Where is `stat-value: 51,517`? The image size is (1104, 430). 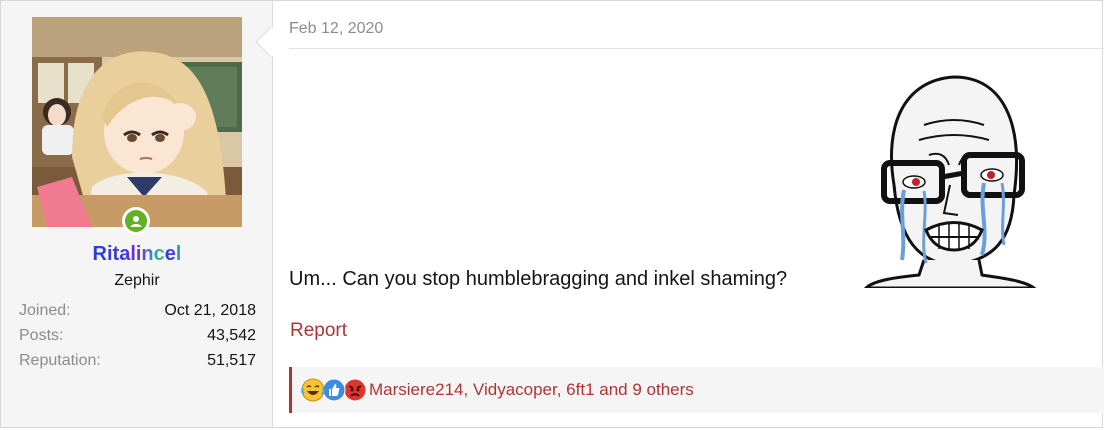 stat-value: 51,517 is located at coordinates (231, 360).